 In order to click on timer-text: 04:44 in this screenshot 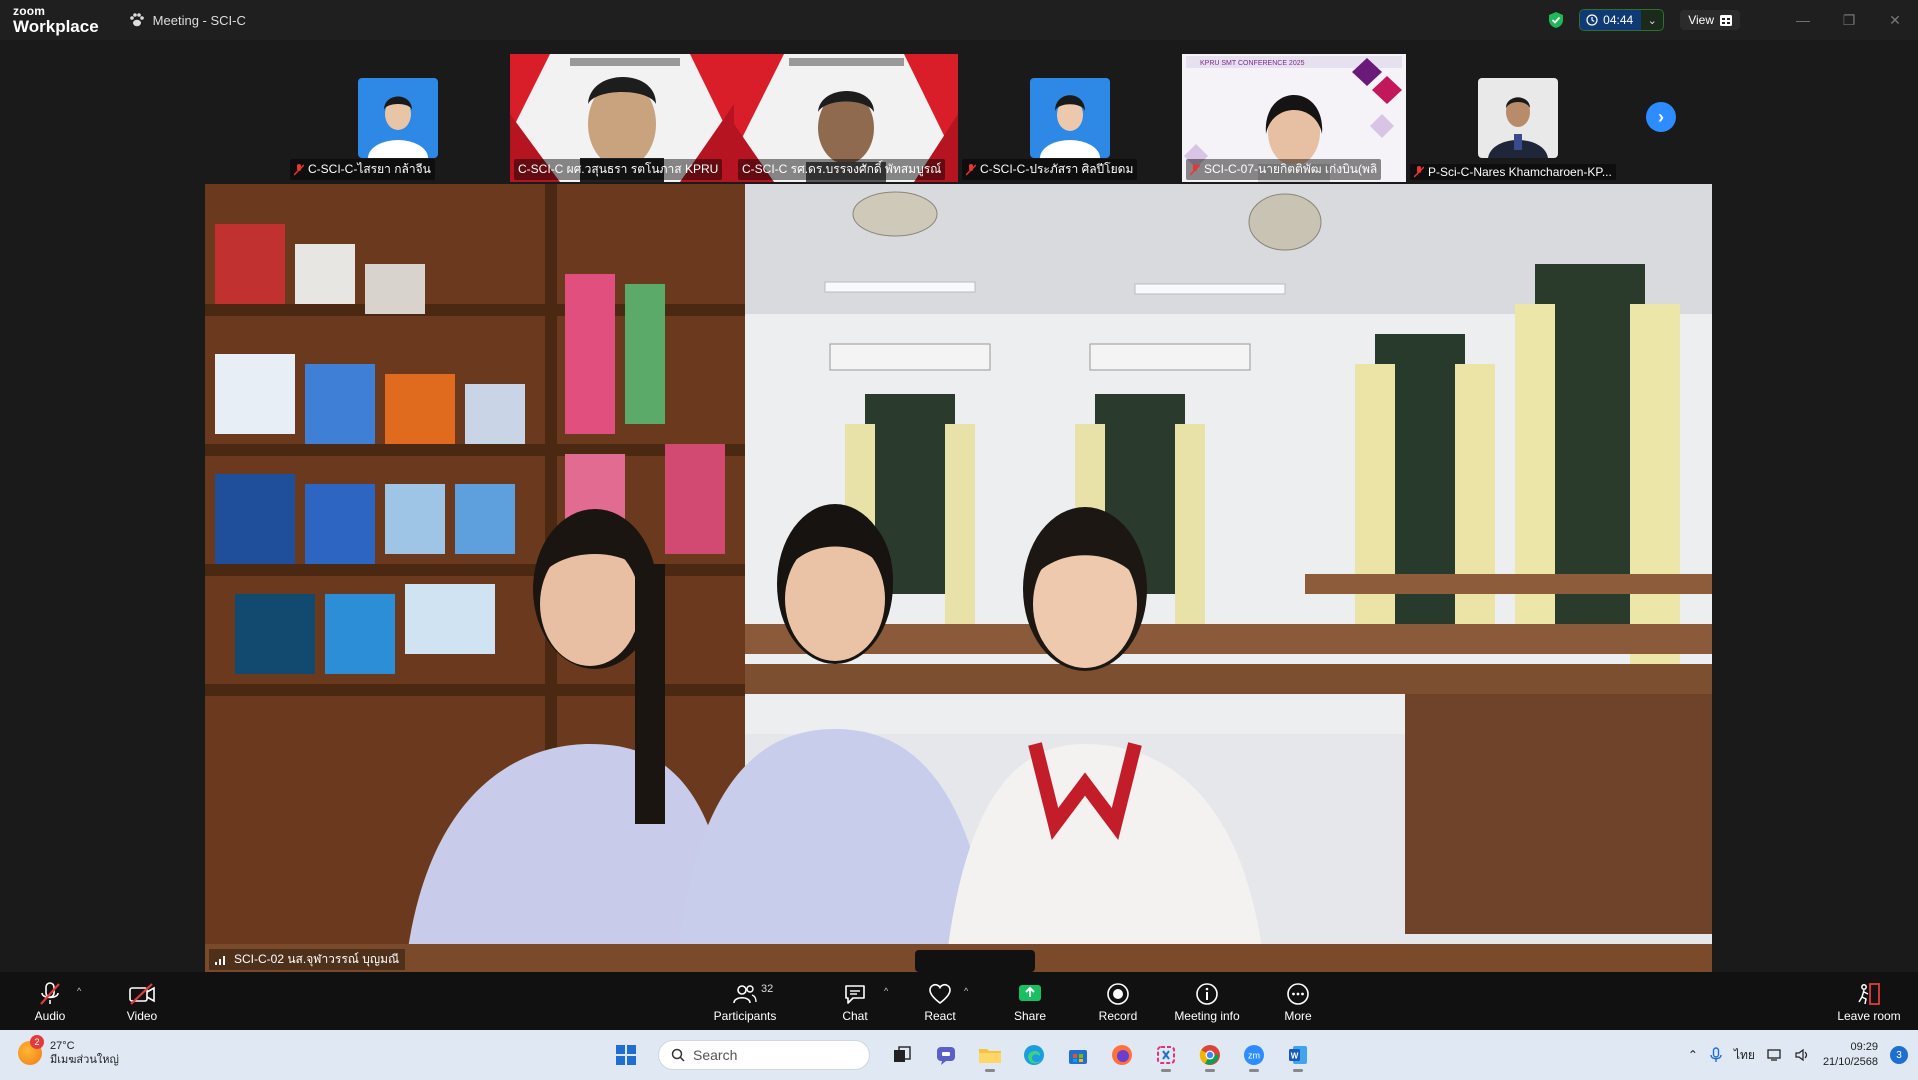, I will do `click(1618, 20)`.